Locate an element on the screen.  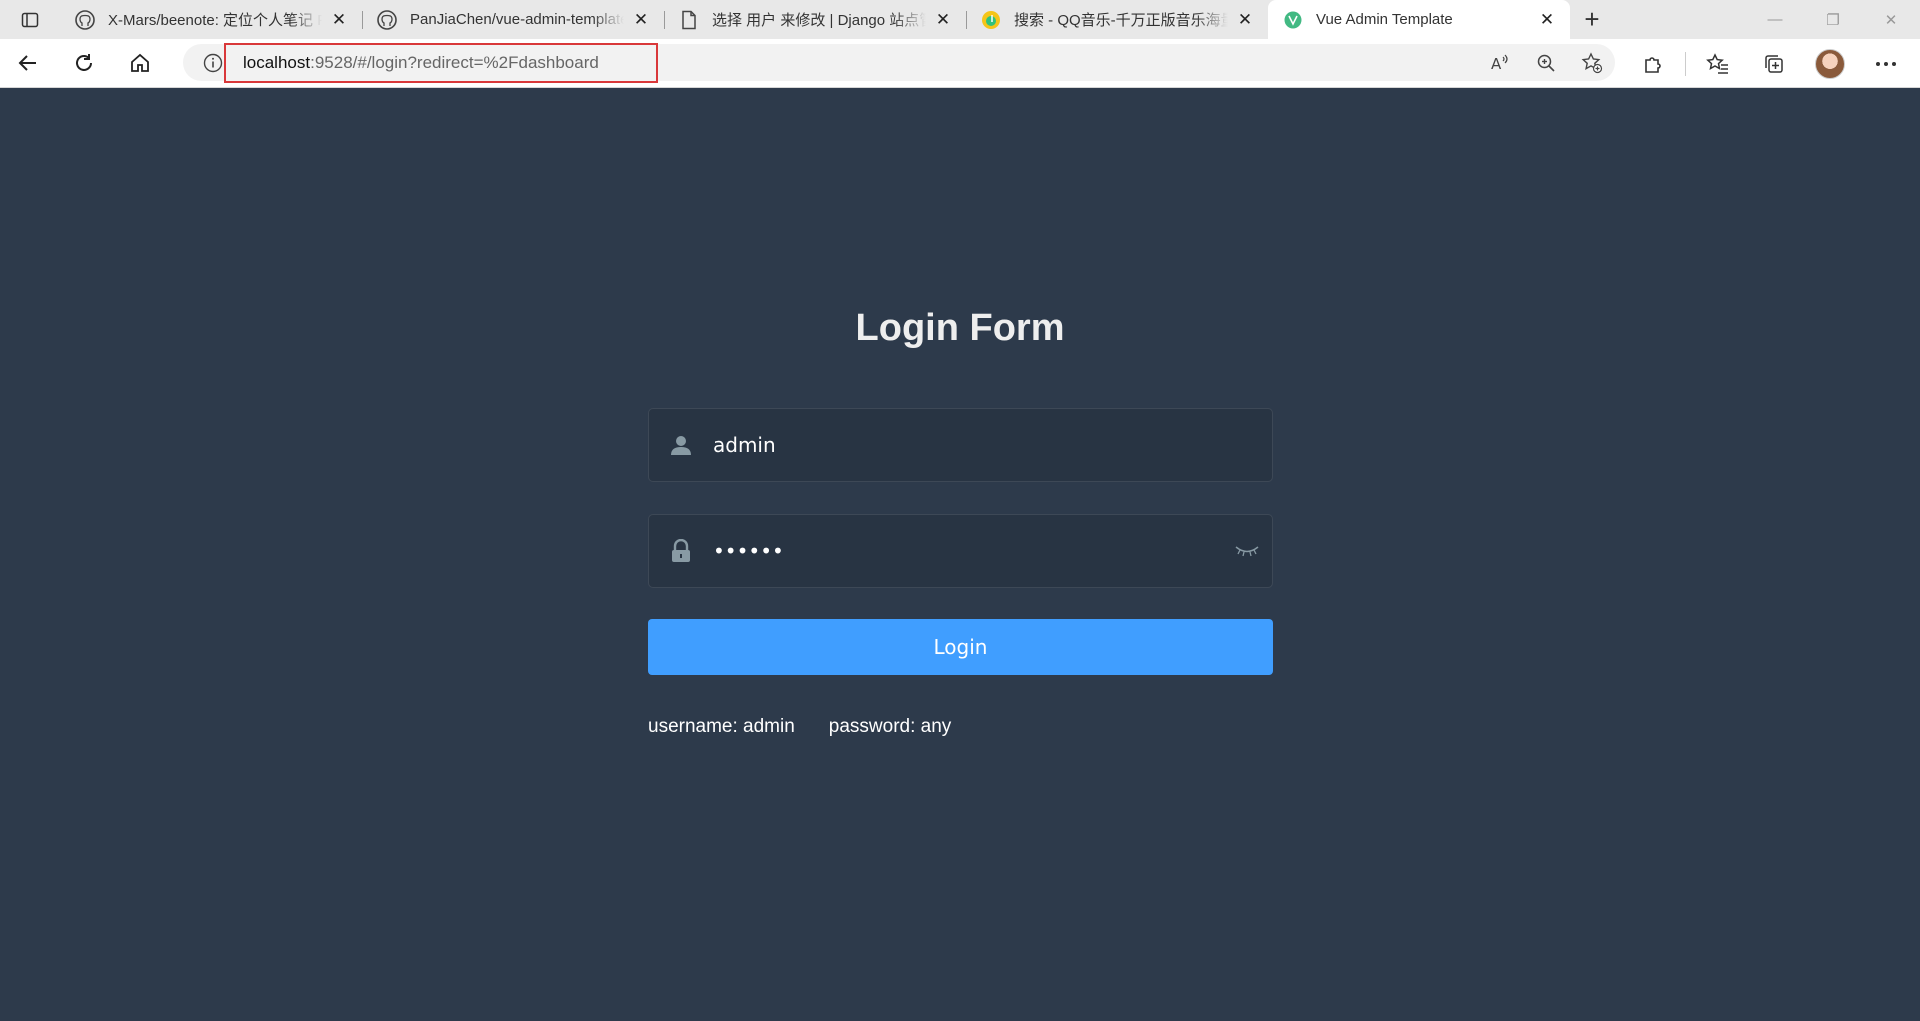
tab-1: X-Mars/beenote: 定位个人笔记 F ✕ is located at coordinates (211, 19).